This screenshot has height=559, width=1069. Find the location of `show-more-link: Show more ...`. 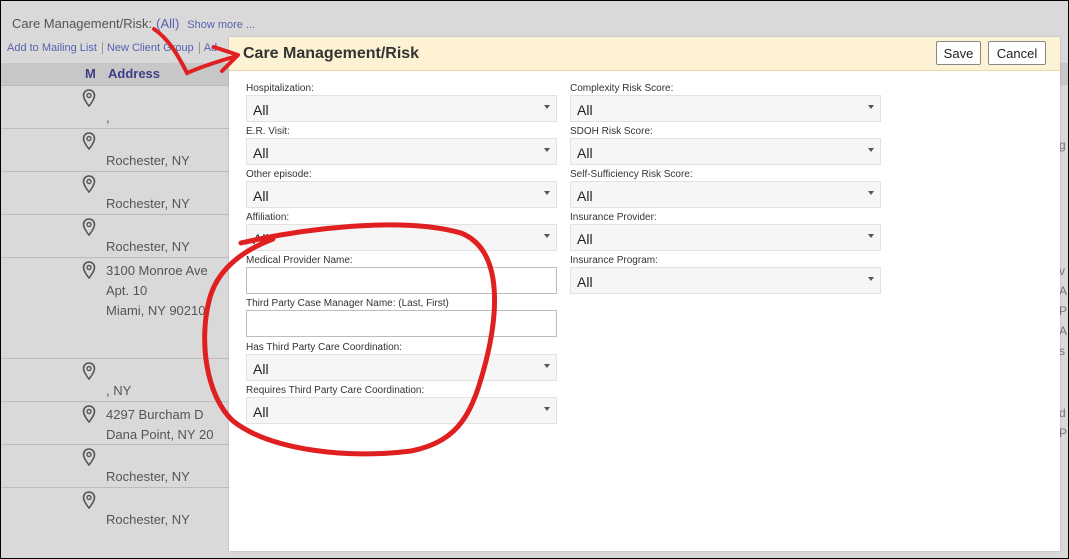

show-more-link: Show more ... is located at coordinates (221, 25).